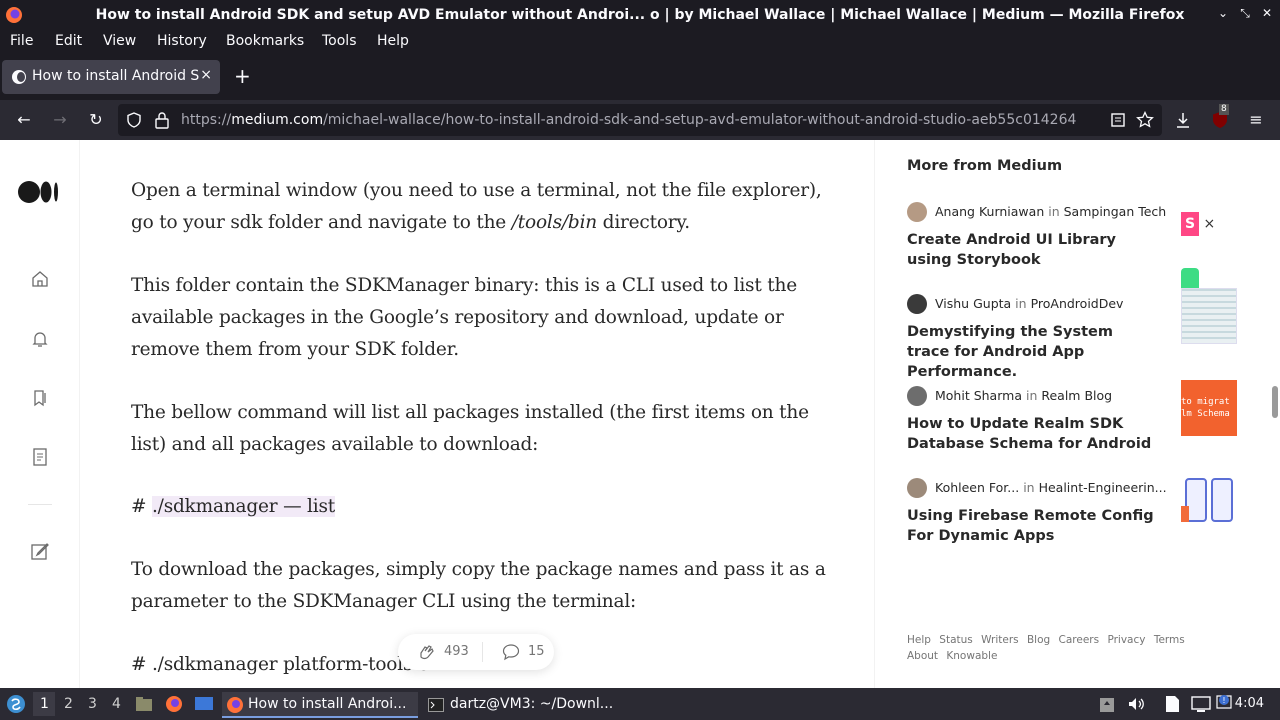  What do you see at coordinates (68, 704) in the screenshot?
I see `workspace-2: 2` at bounding box center [68, 704].